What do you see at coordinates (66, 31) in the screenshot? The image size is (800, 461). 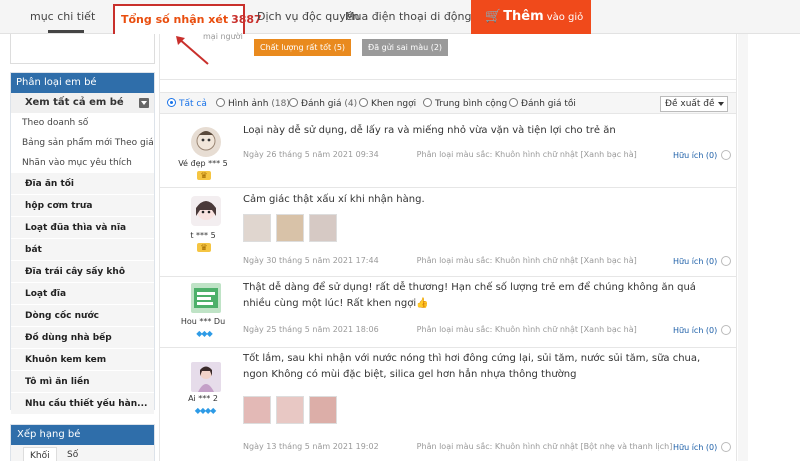 I see `tab-detail-underline` at bounding box center [66, 31].